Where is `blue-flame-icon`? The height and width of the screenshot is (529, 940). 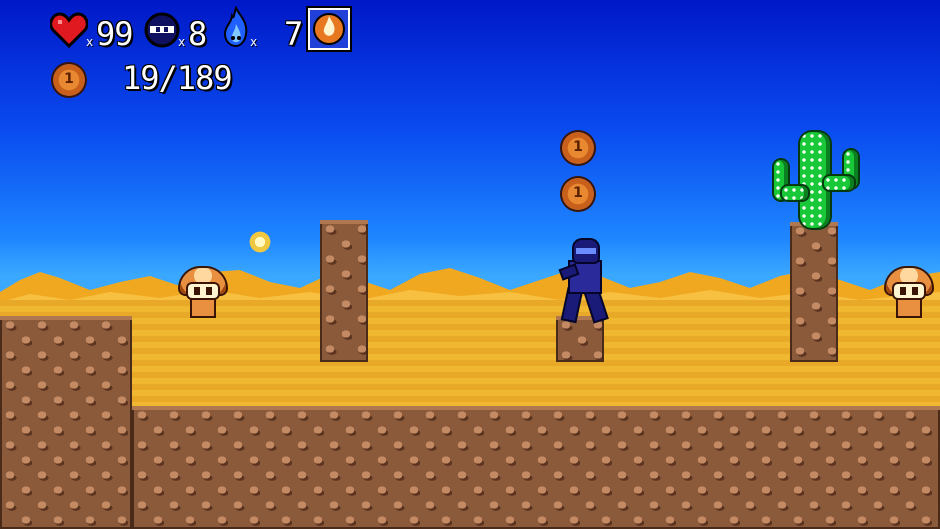 blue-flame-icon is located at coordinates (235, 27).